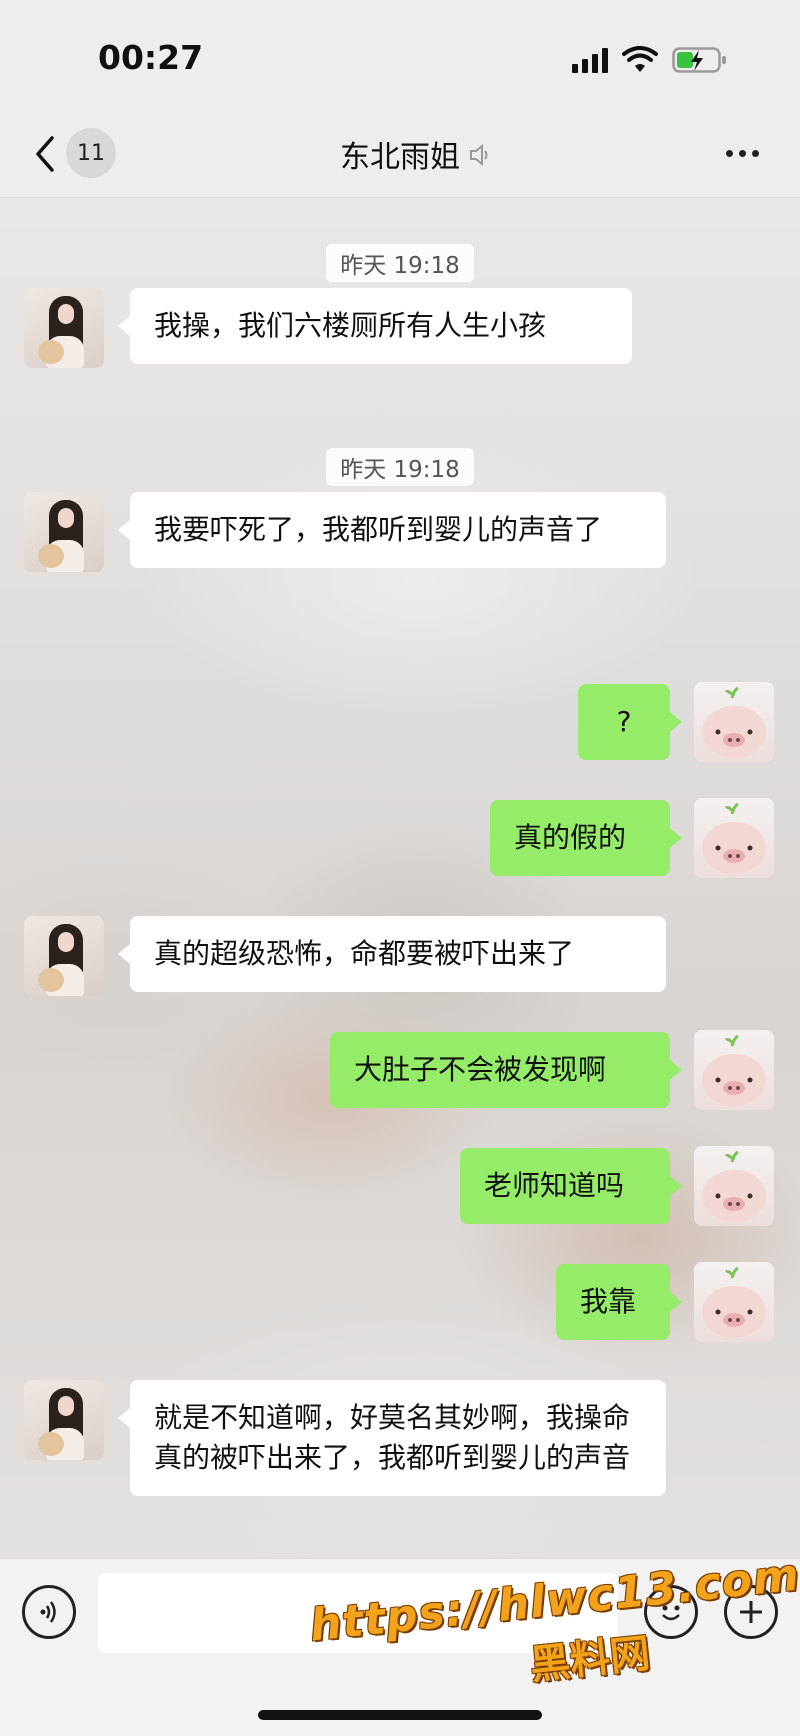 The height and width of the screenshot is (1736, 800). I want to click on status-bar: 00:27, so click(400, 56).